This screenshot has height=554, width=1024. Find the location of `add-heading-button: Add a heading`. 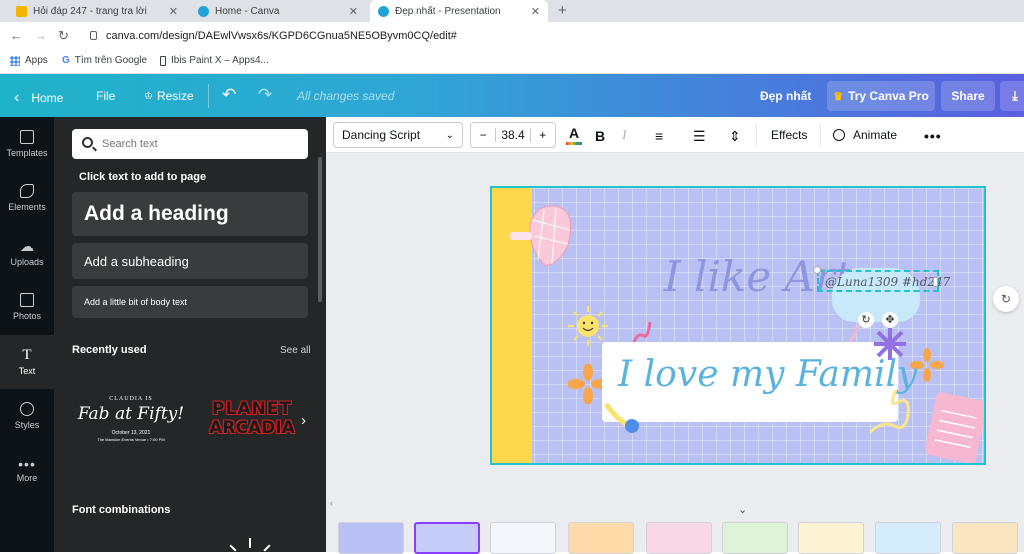

add-heading-button: Add a heading is located at coordinates (190, 214).